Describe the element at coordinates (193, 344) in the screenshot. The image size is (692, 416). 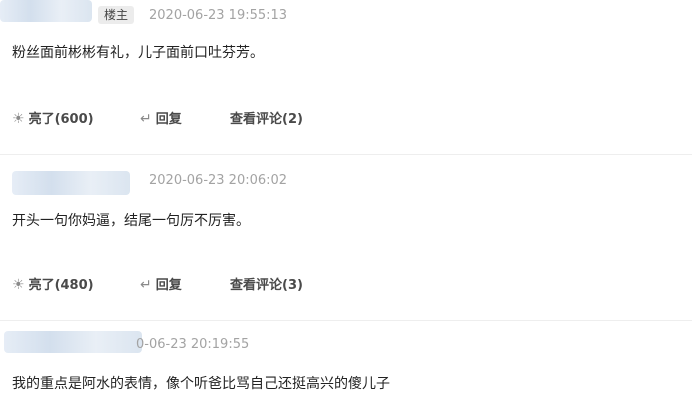
I see `comment-time: 0-06-23 20:19:55` at that location.